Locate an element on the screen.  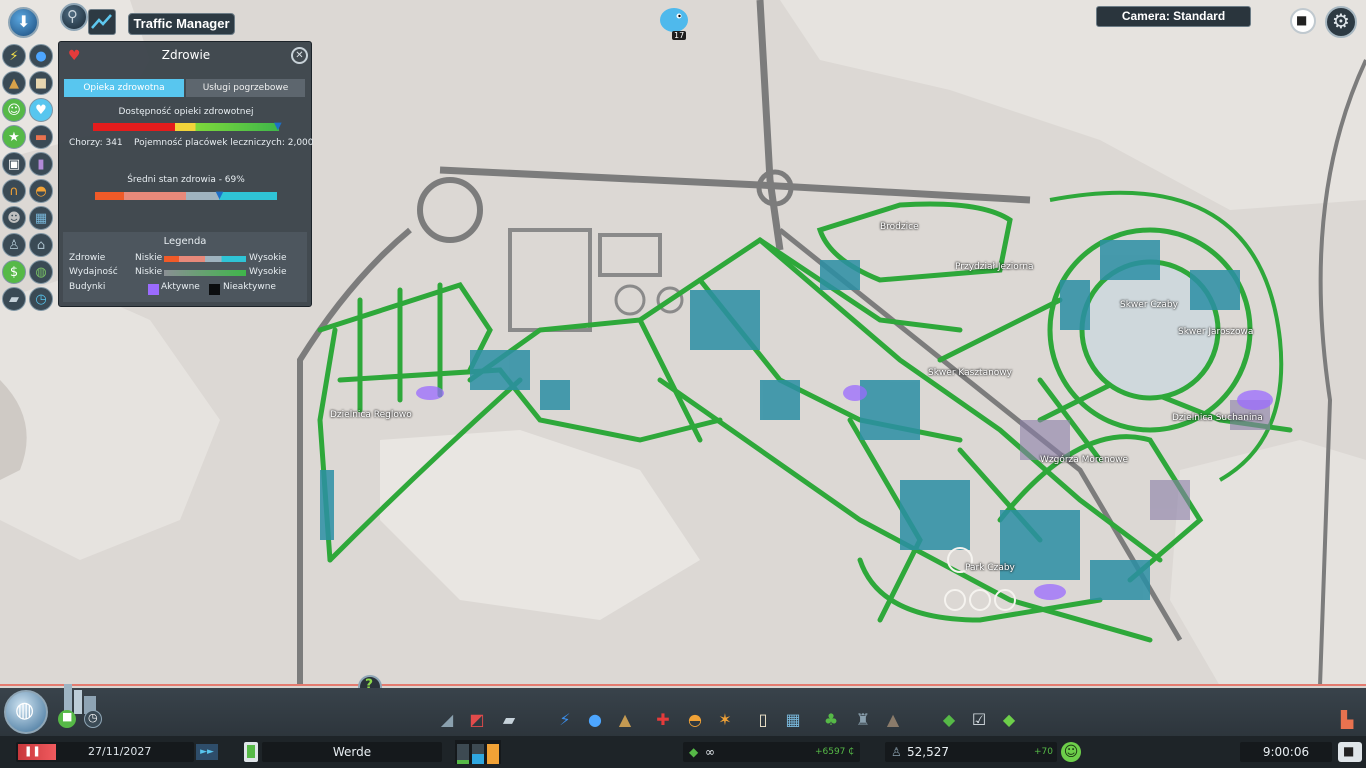
gorilla-icon: ☻ is located at coordinates (14, 218).